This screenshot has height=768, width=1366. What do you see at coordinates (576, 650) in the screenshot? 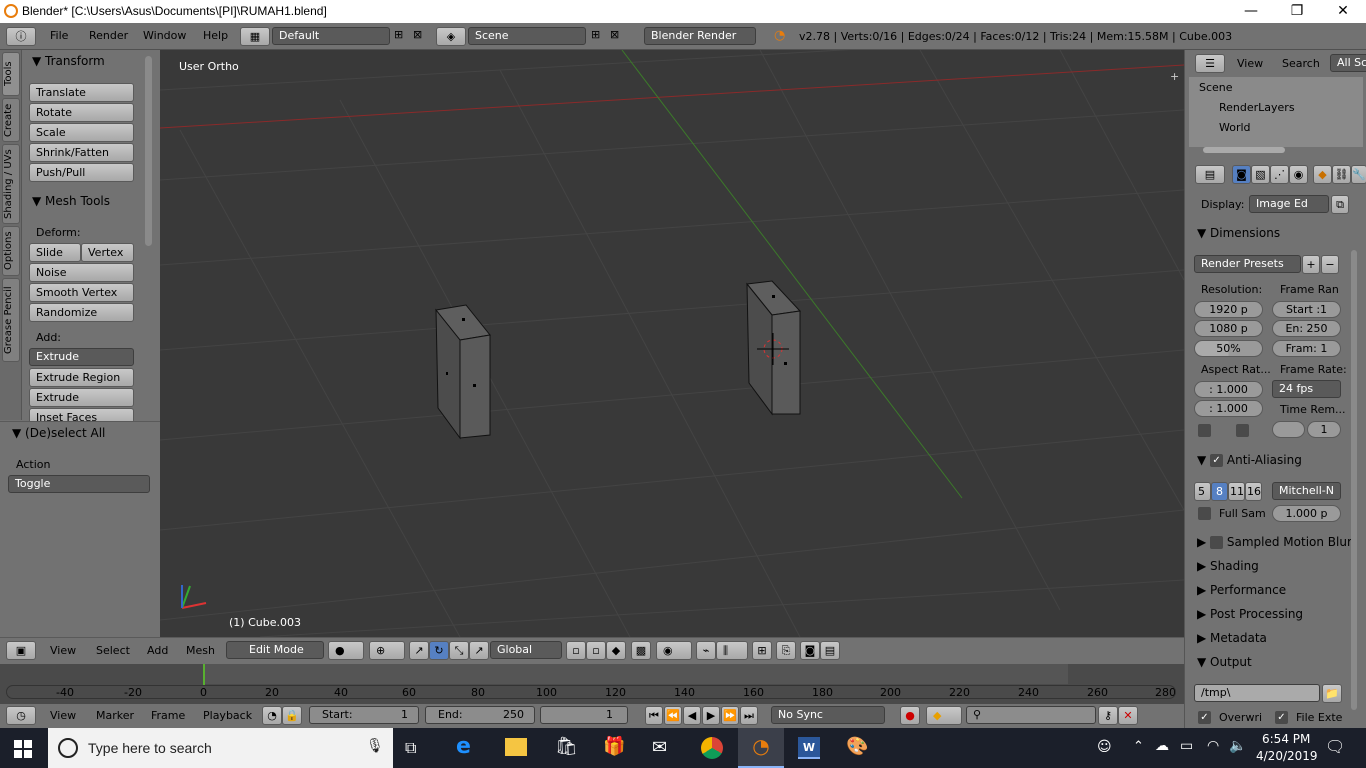
I see `vertex-select-icon: ▫` at bounding box center [576, 650].